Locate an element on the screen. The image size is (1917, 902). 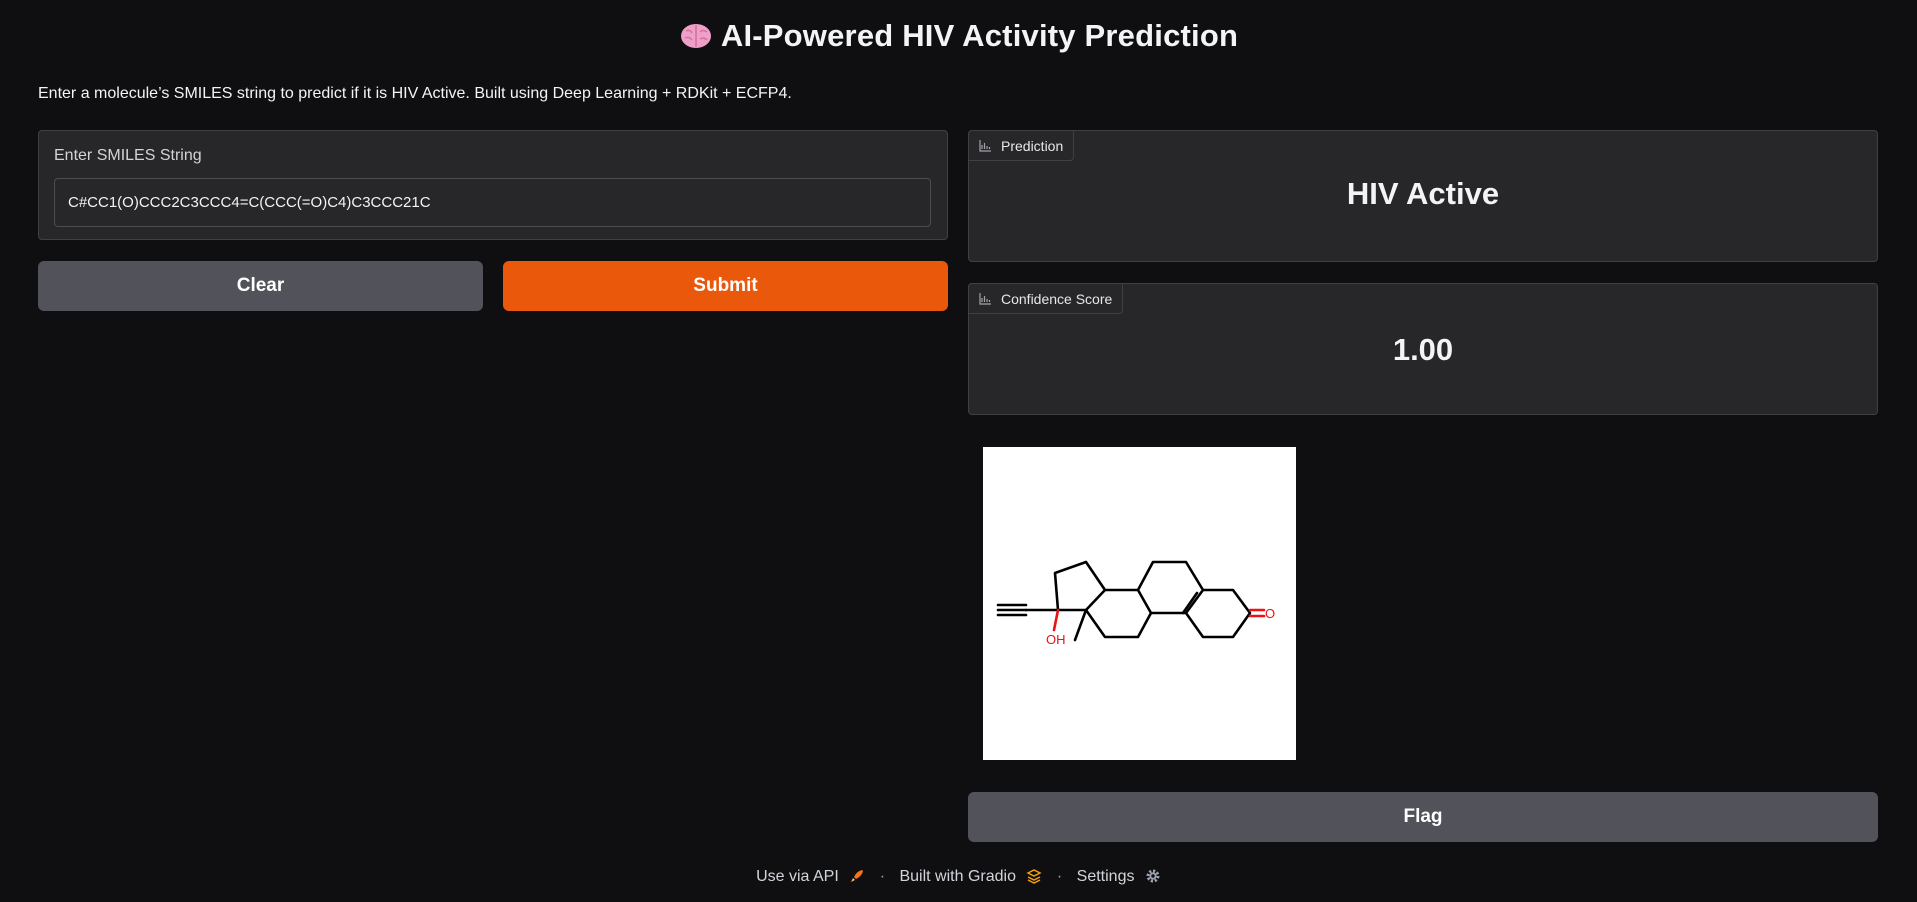
smiles-input-panel: Enter SMILES String is located at coordinates (493, 185).